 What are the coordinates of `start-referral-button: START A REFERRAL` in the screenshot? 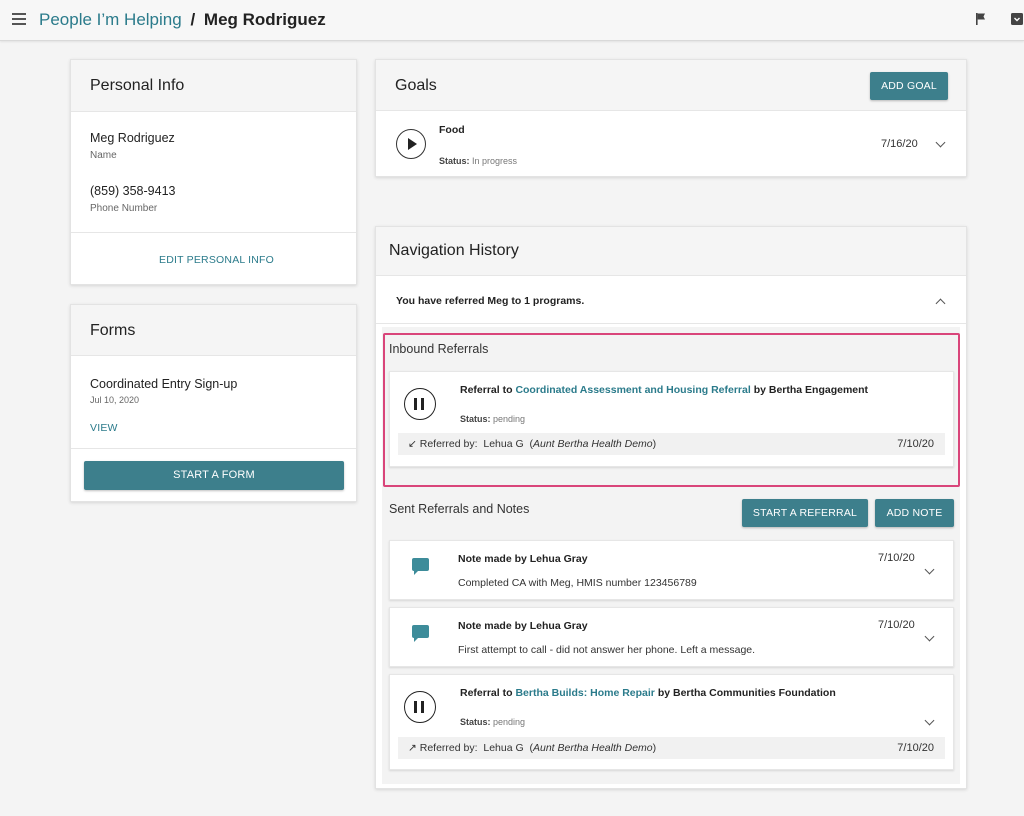 It's located at (805, 513).